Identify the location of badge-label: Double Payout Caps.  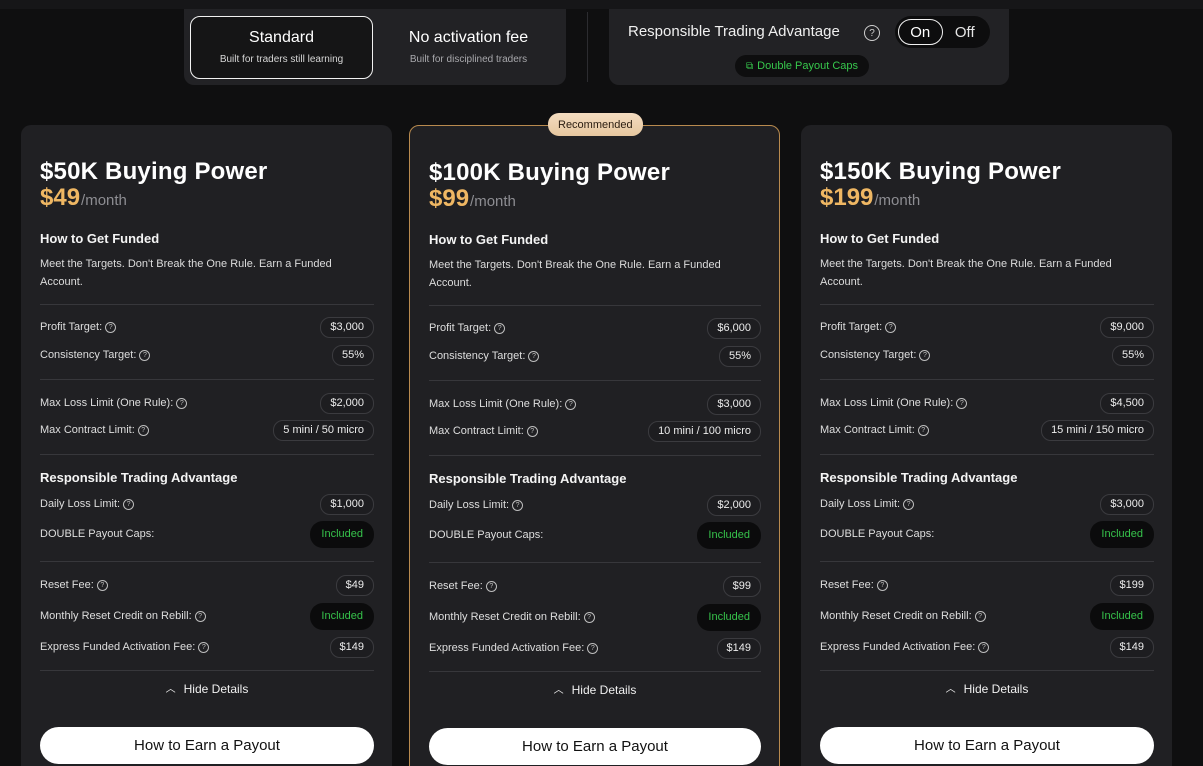
(808, 66).